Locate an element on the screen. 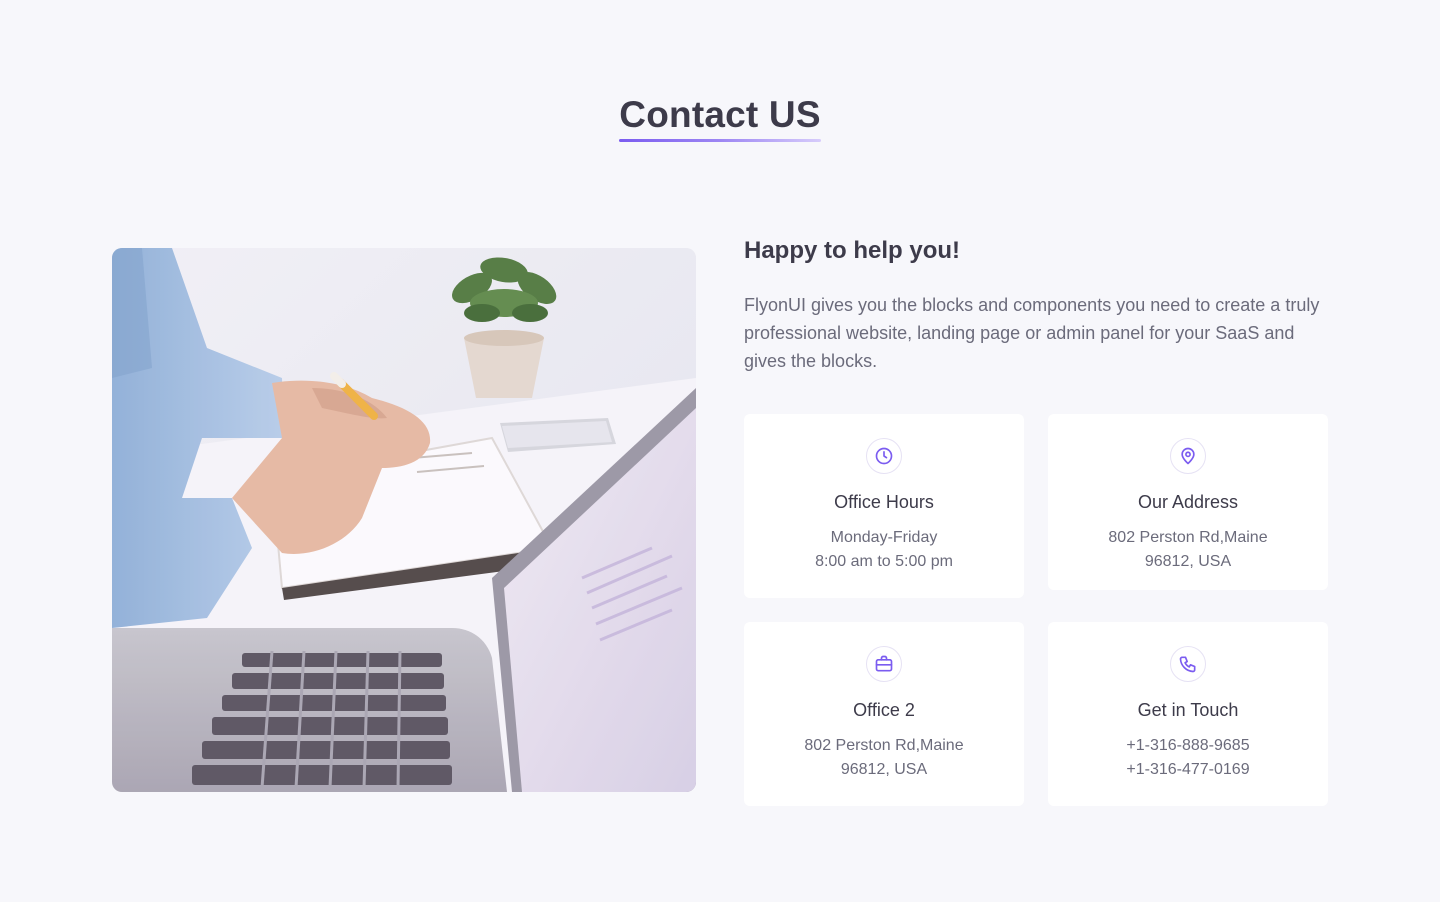 The width and height of the screenshot is (1440, 902). title-underline is located at coordinates (720, 140).